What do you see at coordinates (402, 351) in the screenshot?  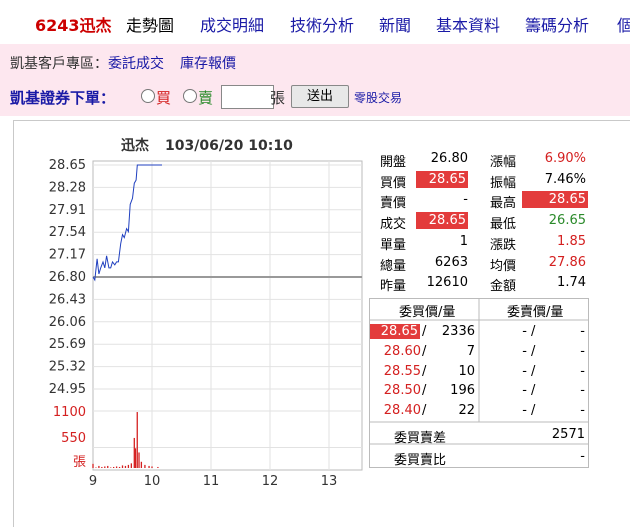 I see `bid-price: 28.60` at bounding box center [402, 351].